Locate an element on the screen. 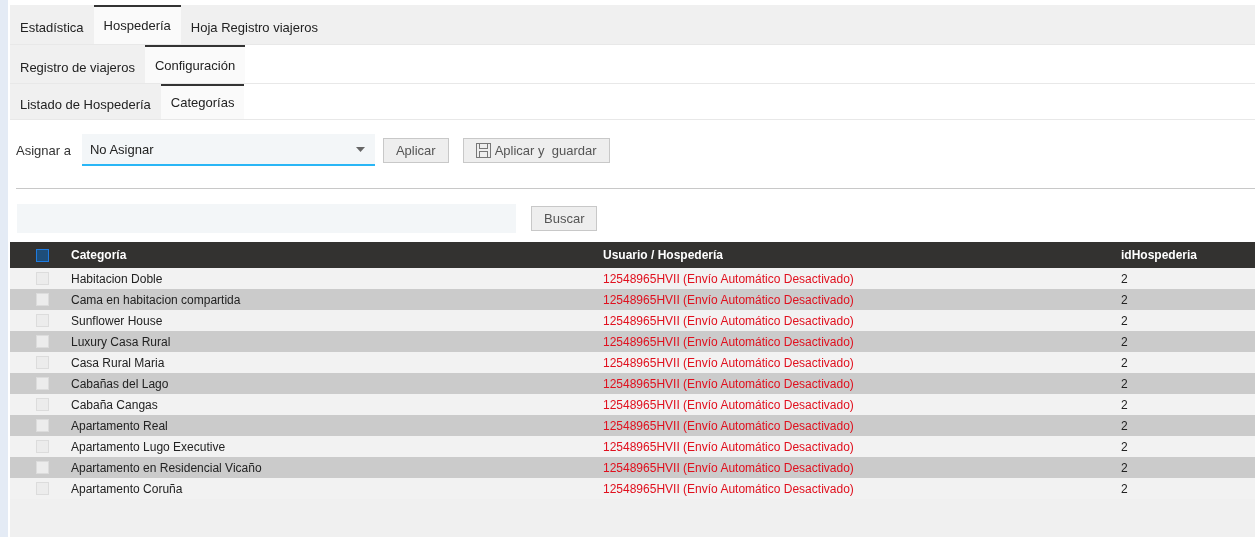 This screenshot has height=537, width=1255. table-cell-text: Apartamento Coruña is located at coordinates (127, 488).